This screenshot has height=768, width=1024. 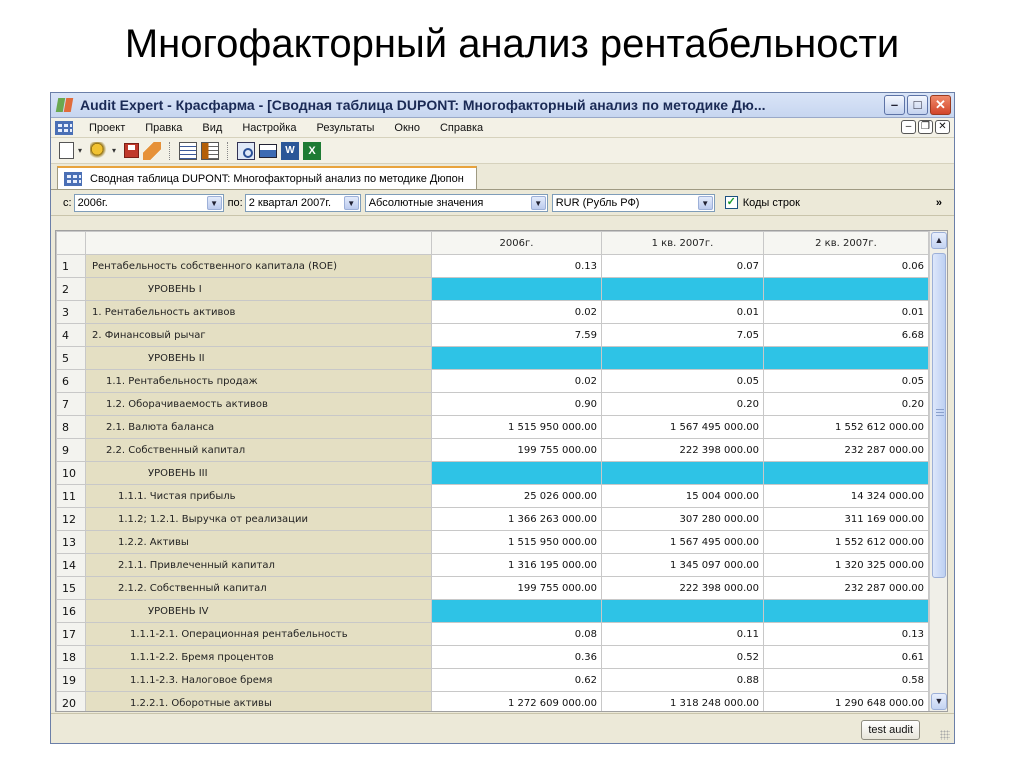 What do you see at coordinates (682, 266) in the screenshot?
I see `value-cell: 0.07` at bounding box center [682, 266].